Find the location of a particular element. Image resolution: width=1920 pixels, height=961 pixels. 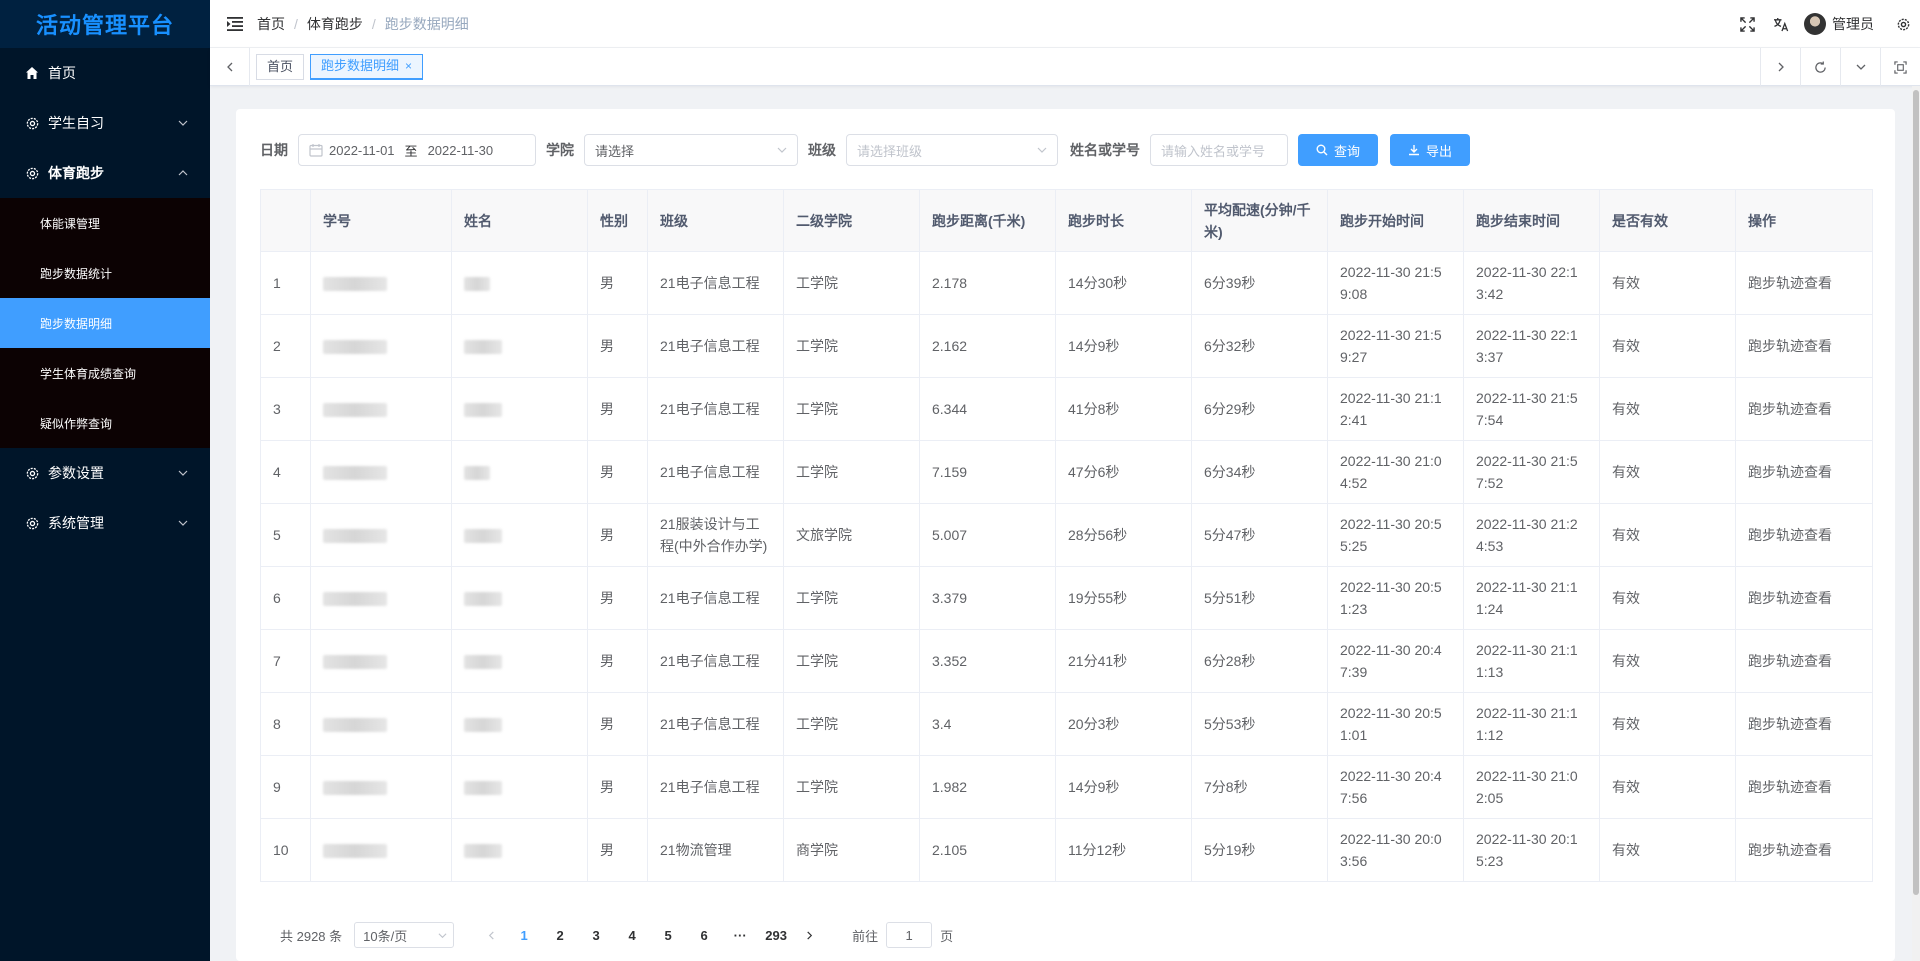

sidebar-item-system-management: 系统管理 is located at coordinates (105, 523).